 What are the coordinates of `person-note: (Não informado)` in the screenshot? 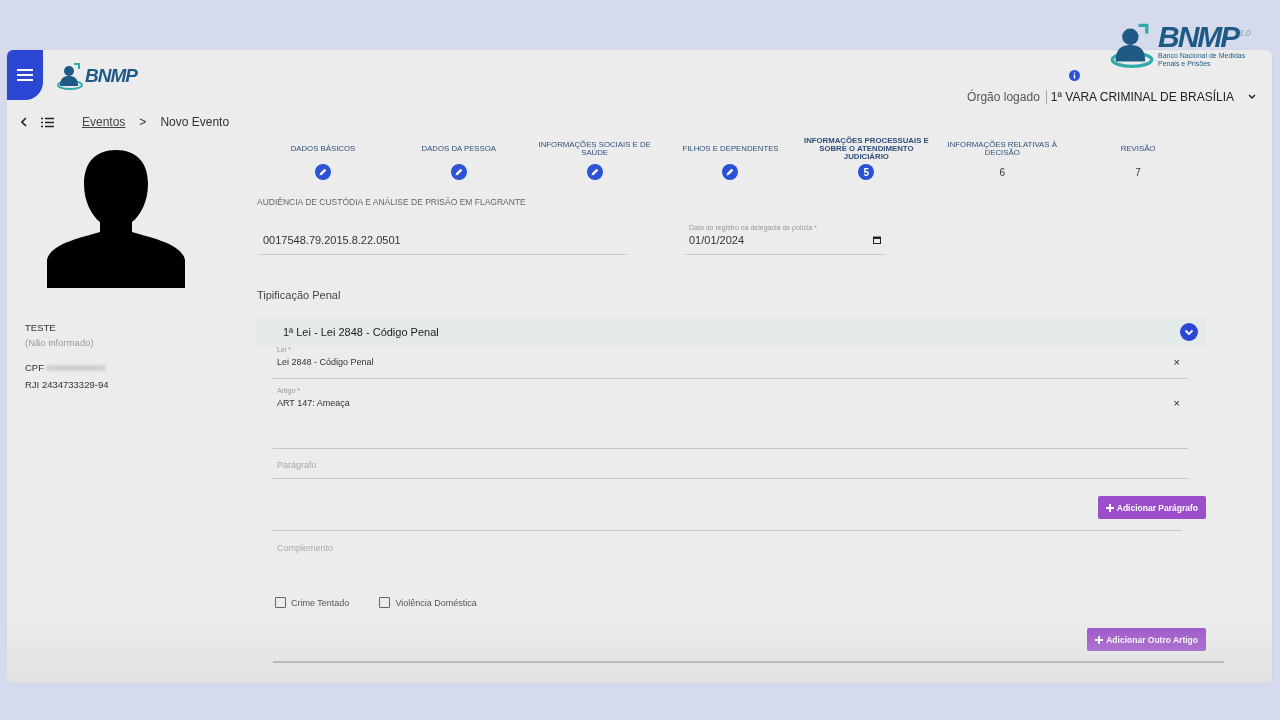 It's located at (60, 342).